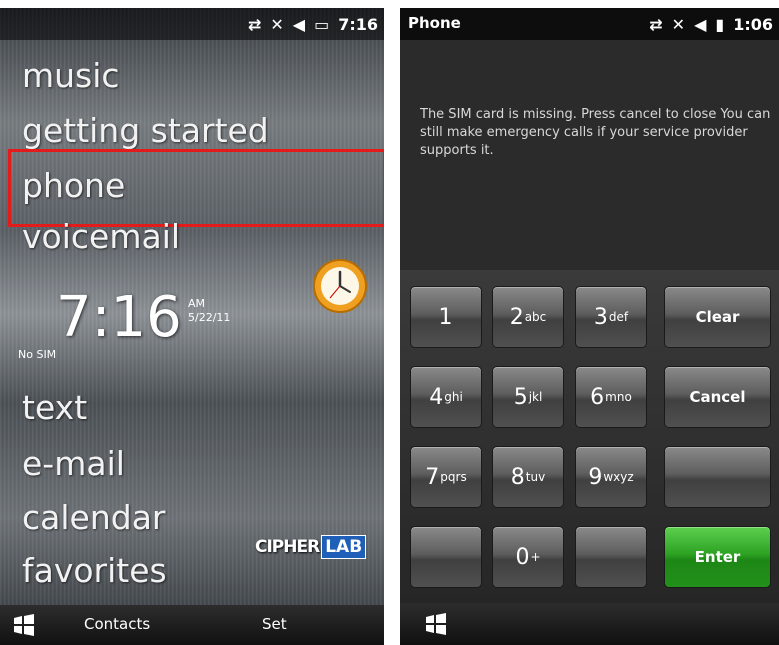 The image size is (779, 645). What do you see at coordinates (209, 317) in the screenshot?
I see `clock-date: 5/22/11` at bounding box center [209, 317].